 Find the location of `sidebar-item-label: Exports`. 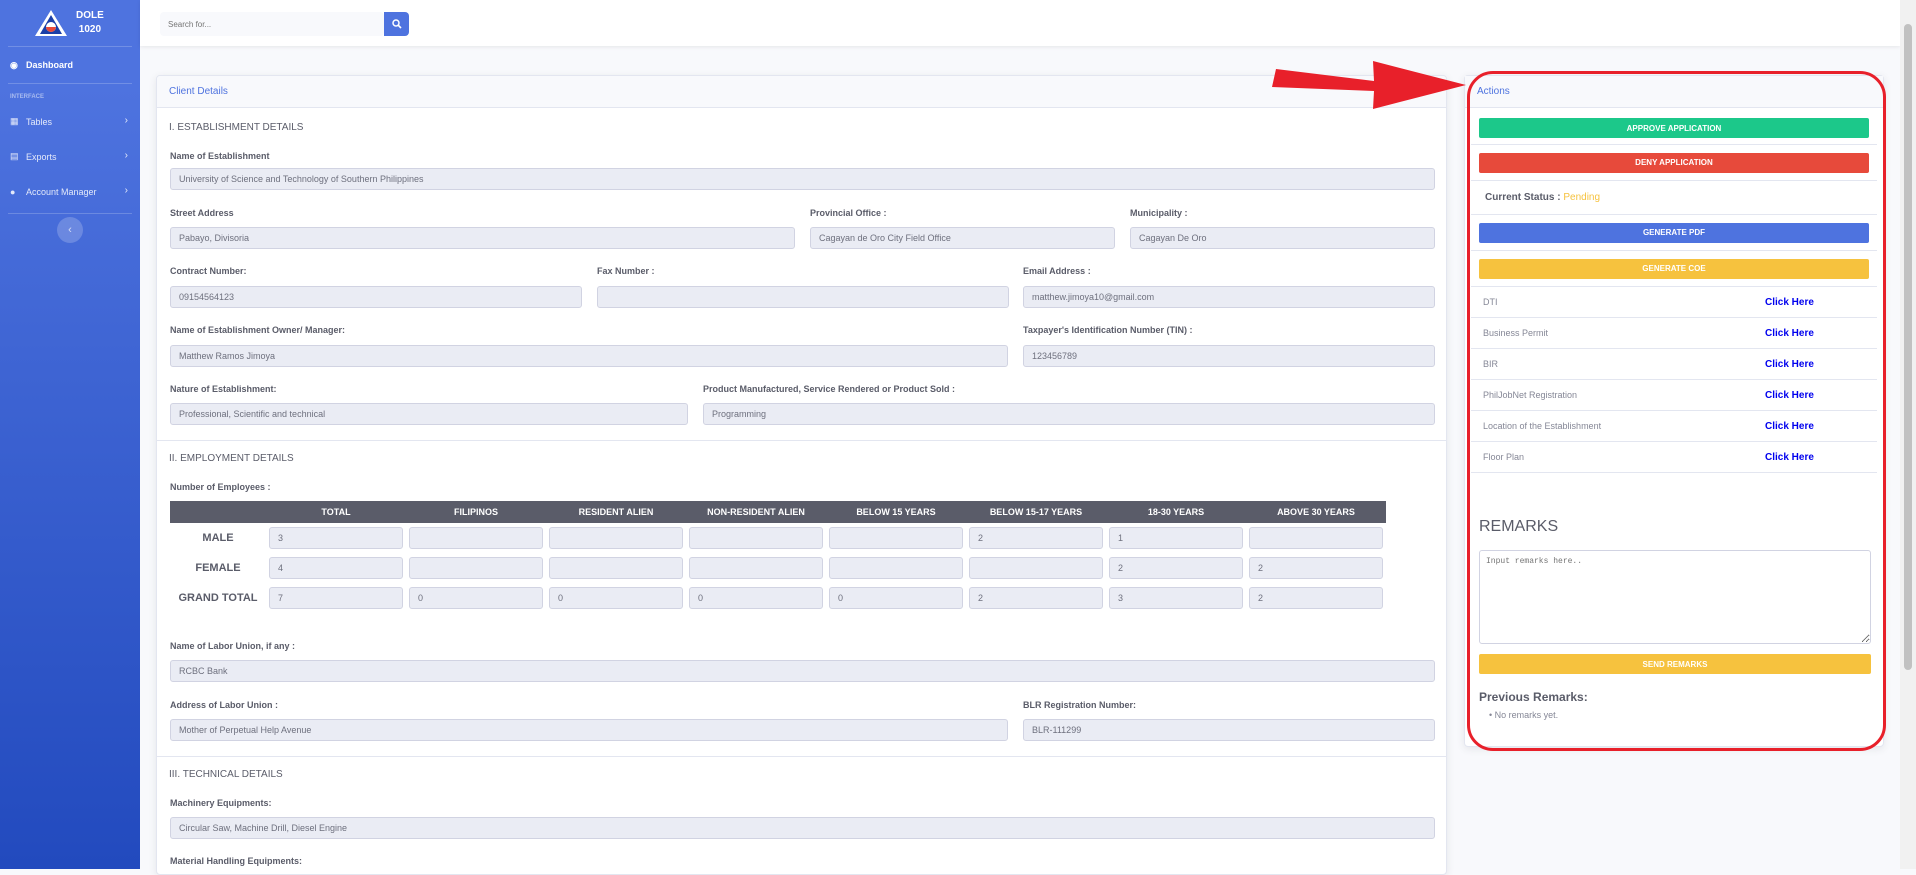

sidebar-item-label: Exports is located at coordinates (41, 156).